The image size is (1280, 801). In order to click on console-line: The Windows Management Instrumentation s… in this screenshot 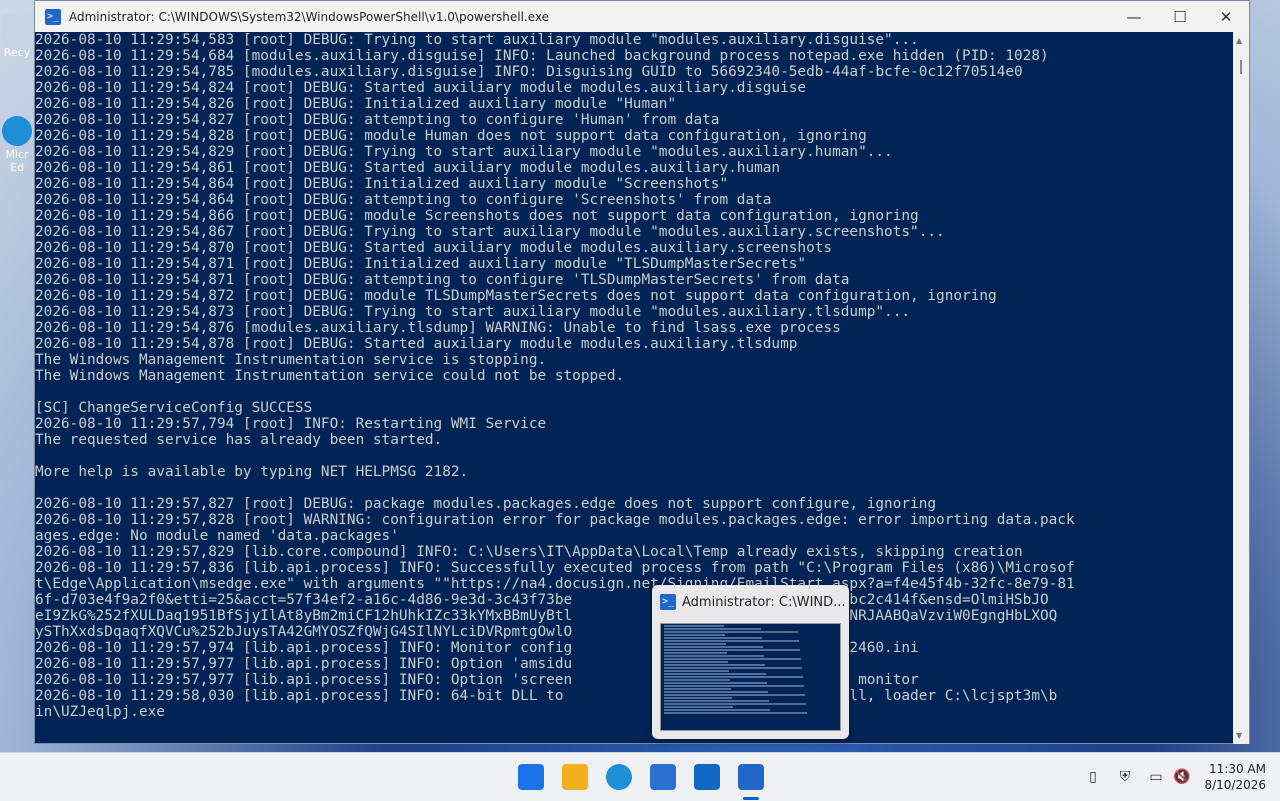, I will do `click(330, 376)`.